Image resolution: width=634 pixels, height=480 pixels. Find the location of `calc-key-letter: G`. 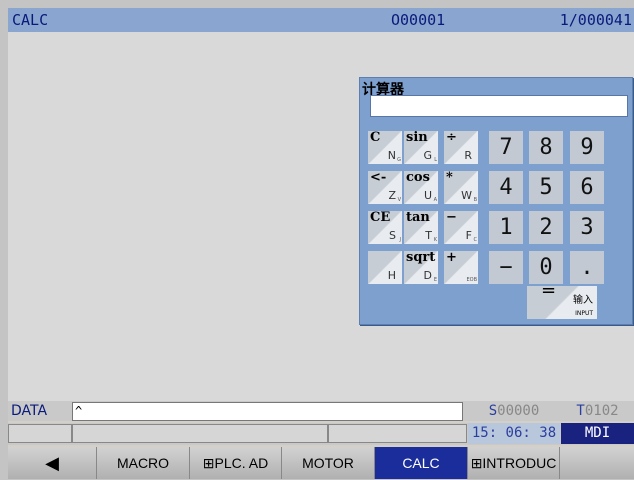

calc-key-letter: G is located at coordinates (427, 155).